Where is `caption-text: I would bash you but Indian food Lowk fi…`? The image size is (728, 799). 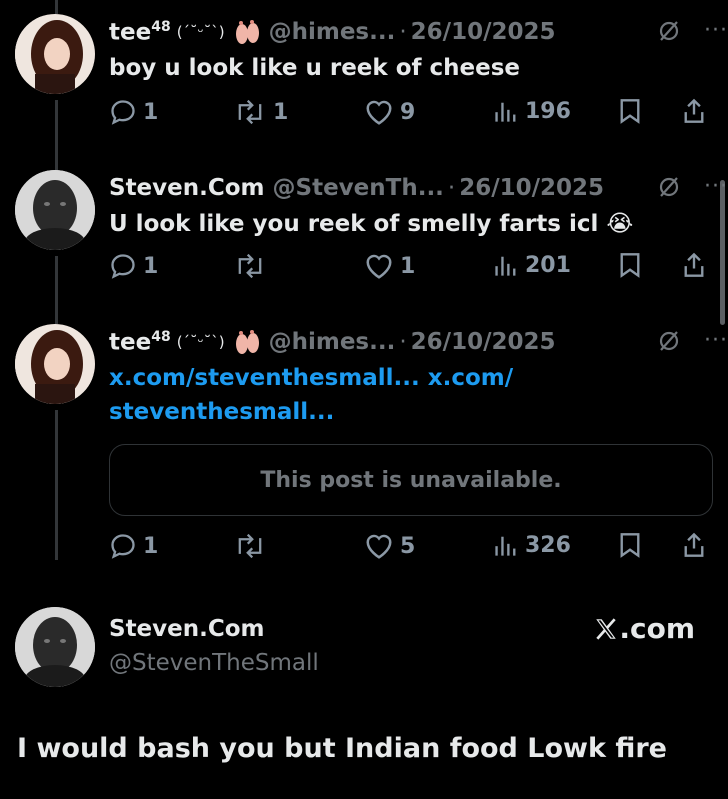 caption-text: I would bash you but Indian food Lowk fi… is located at coordinates (342, 748).